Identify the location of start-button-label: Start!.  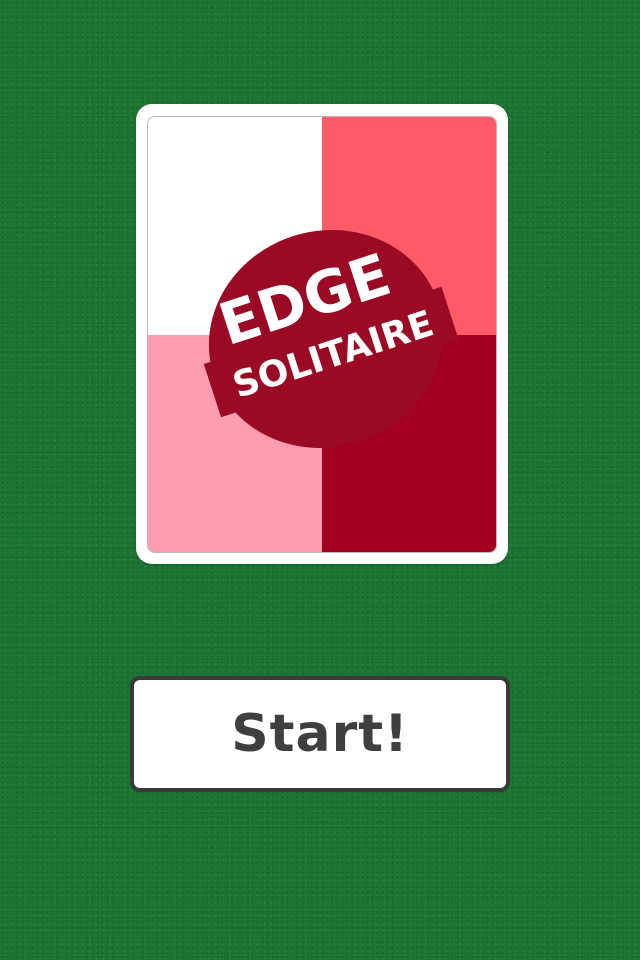
(320, 734).